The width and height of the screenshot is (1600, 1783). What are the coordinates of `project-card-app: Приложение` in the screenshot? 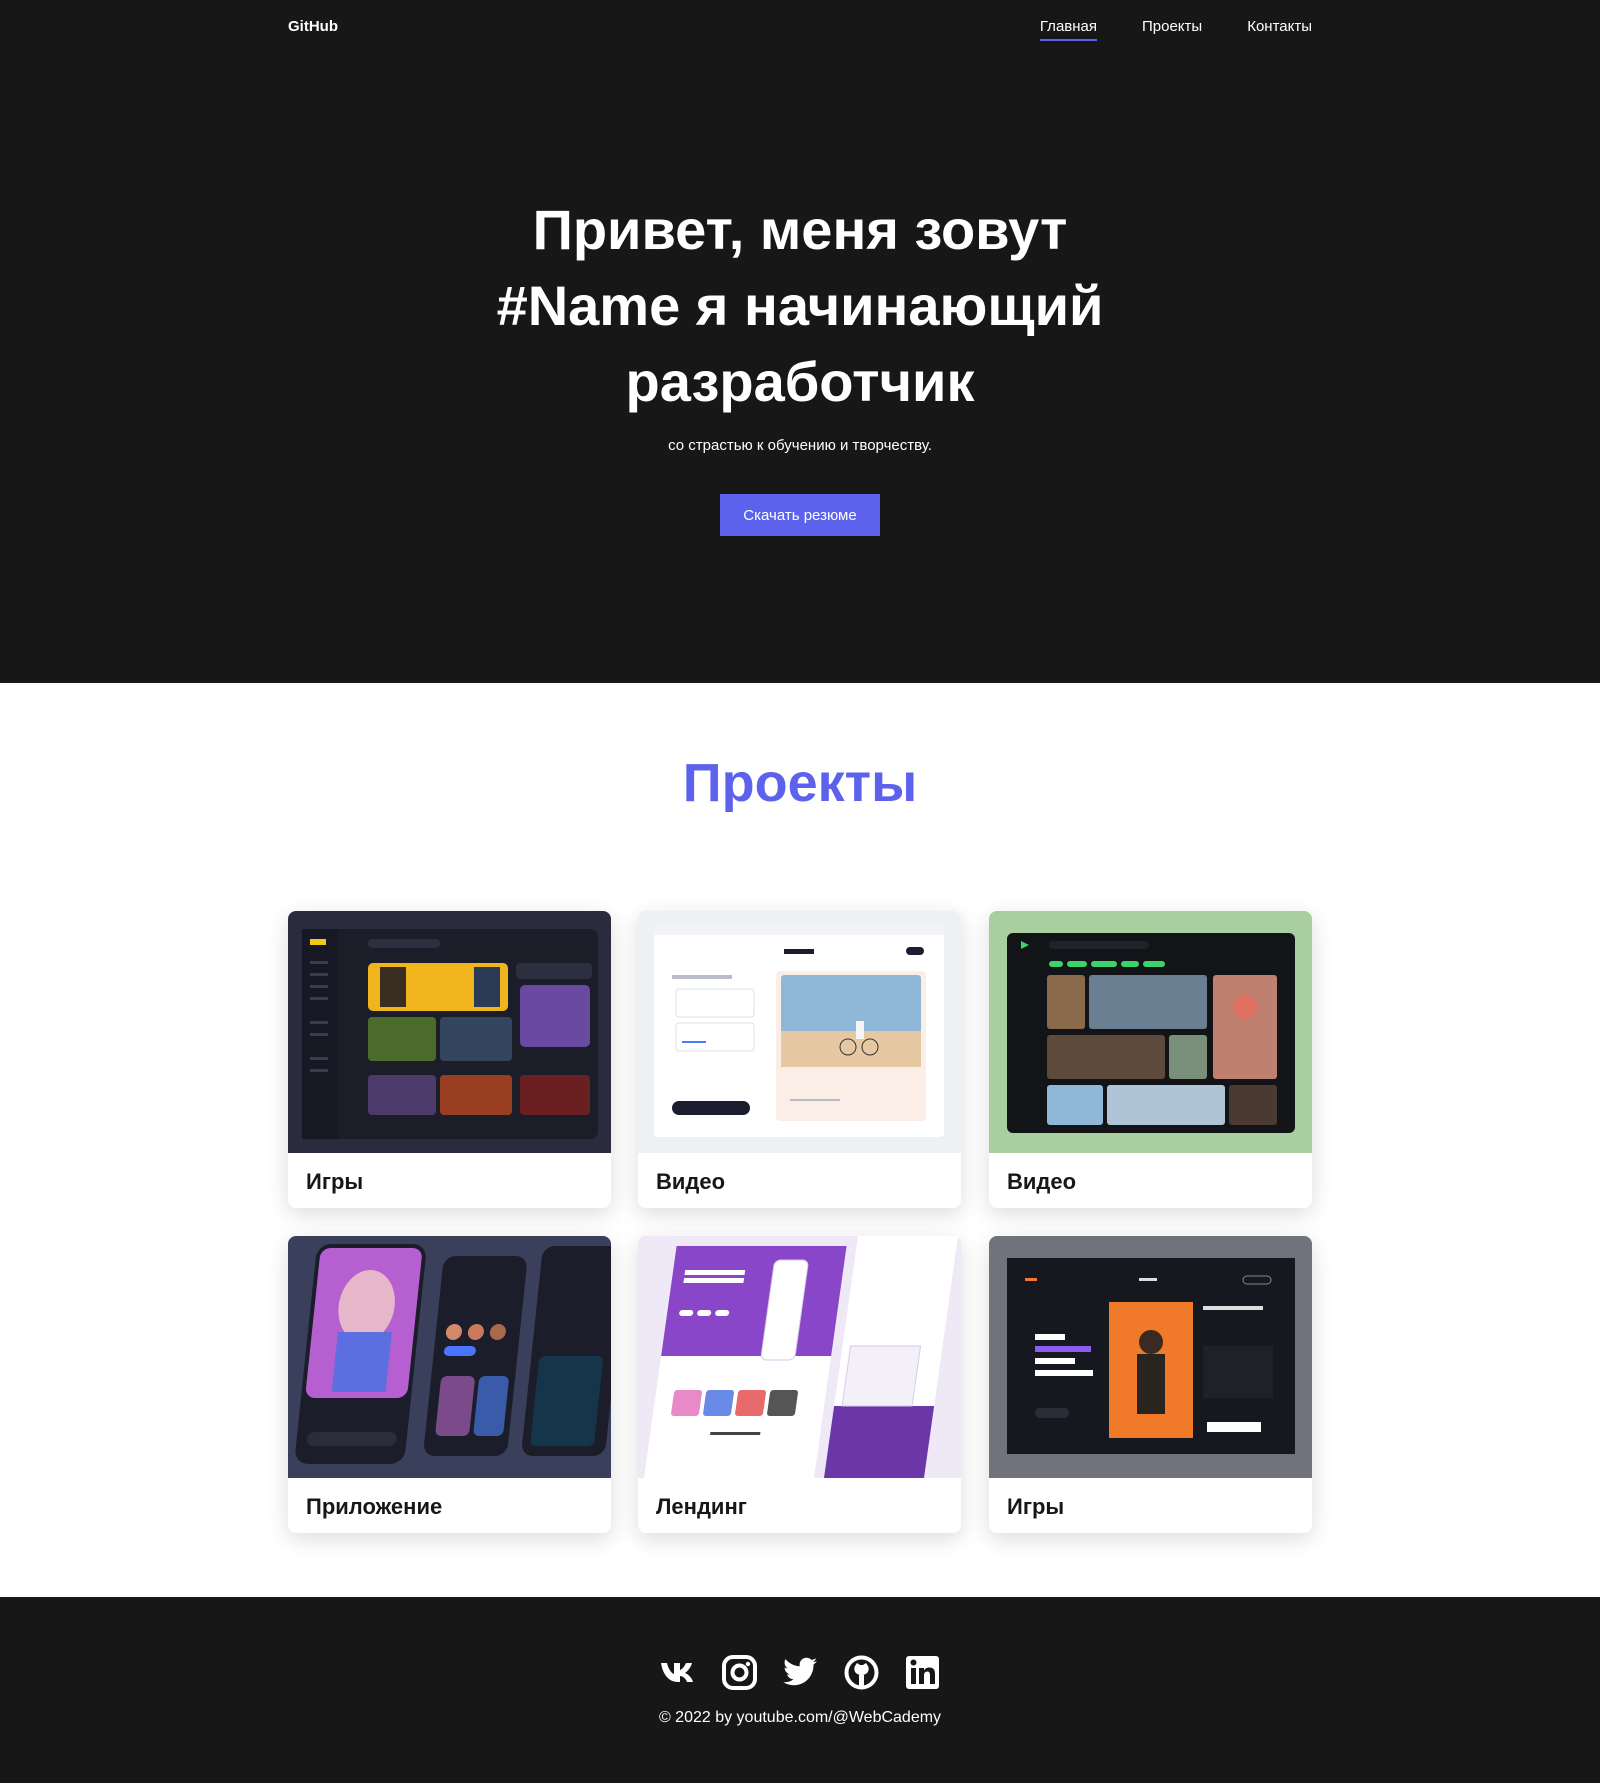 It's located at (449, 1384).